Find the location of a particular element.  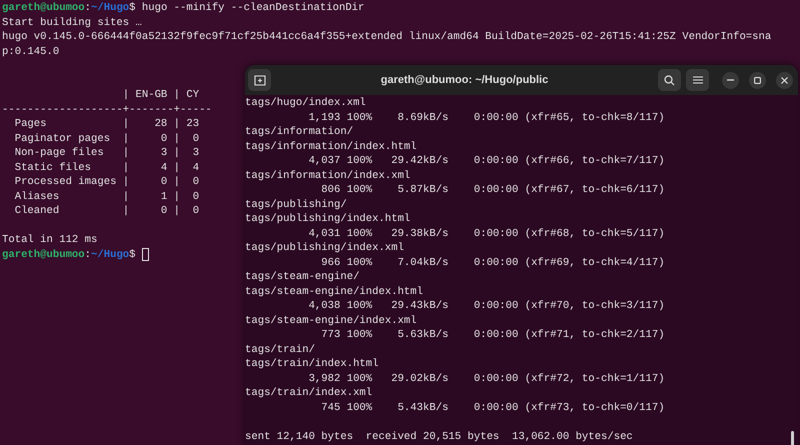

window-title: gareth@ubumoo: ~/Hugo/public is located at coordinates (464, 80).